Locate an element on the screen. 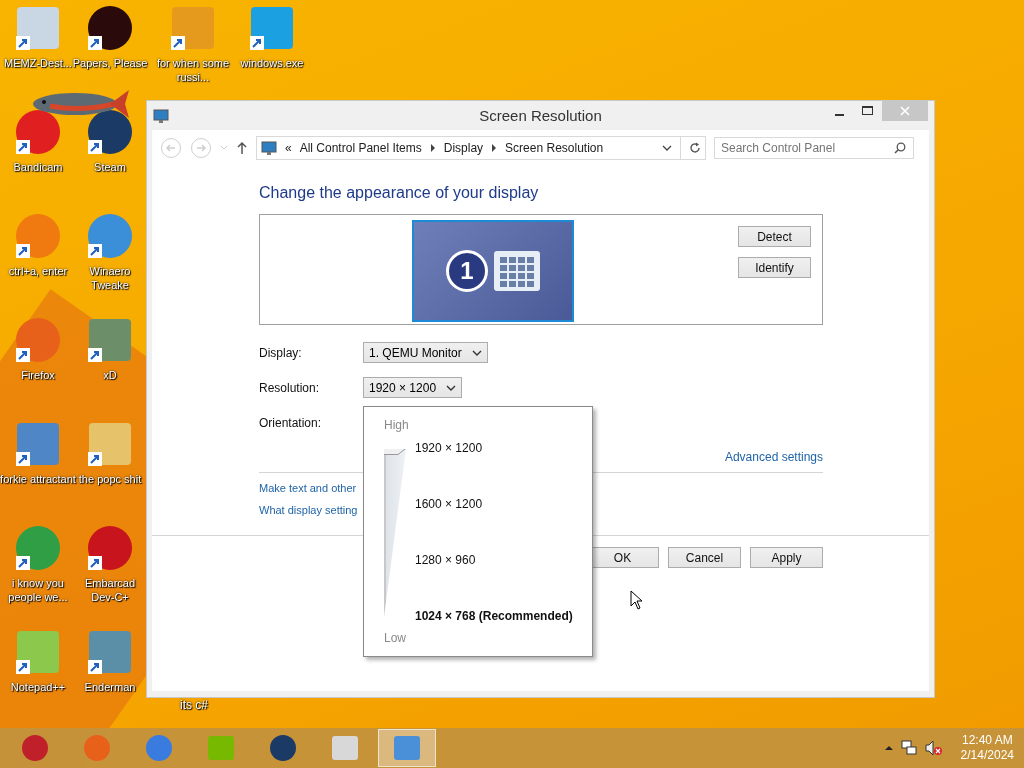 The width and height of the screenshot is (1024, 768). dialog-button: Cancel is located at coordinates (704, 557).